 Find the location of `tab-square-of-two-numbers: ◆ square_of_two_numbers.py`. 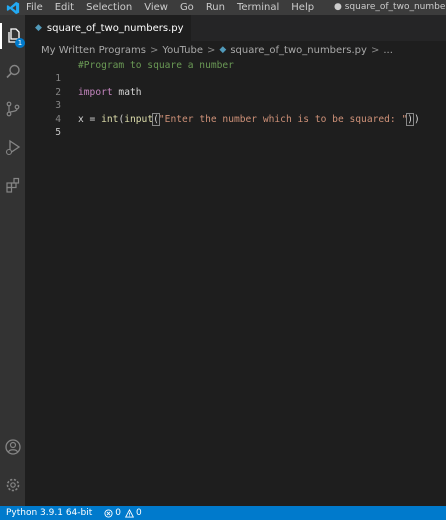

tab-square-of-two-numbers: ◆ square_of_two_numbers.py is located at coordinates (108, 28).